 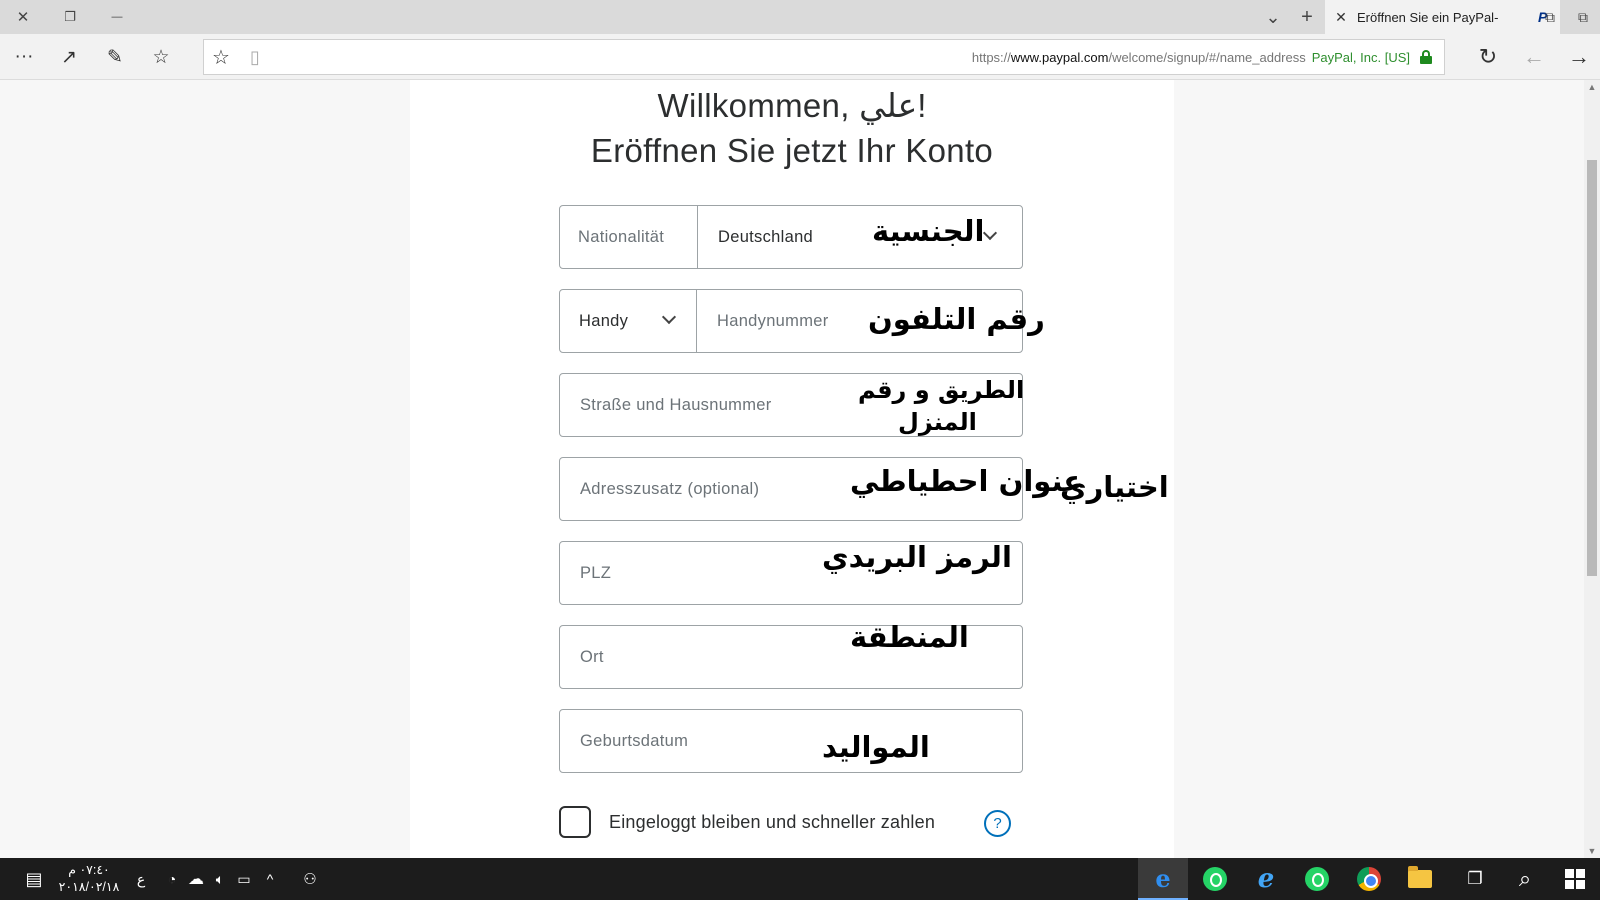 What do you see at coordinates (634, 741) in the screenshot?
I see `birthdate-placeholder: Geburtsdatum` at bounding box center [634, 741].